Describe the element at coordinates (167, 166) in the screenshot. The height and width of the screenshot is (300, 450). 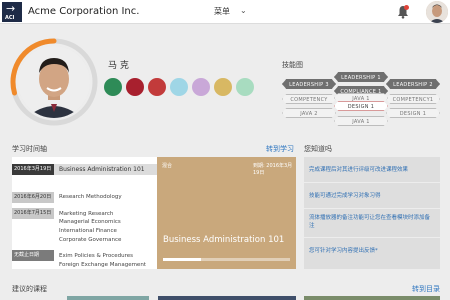
I see `course-type-label: 混合` at that location.